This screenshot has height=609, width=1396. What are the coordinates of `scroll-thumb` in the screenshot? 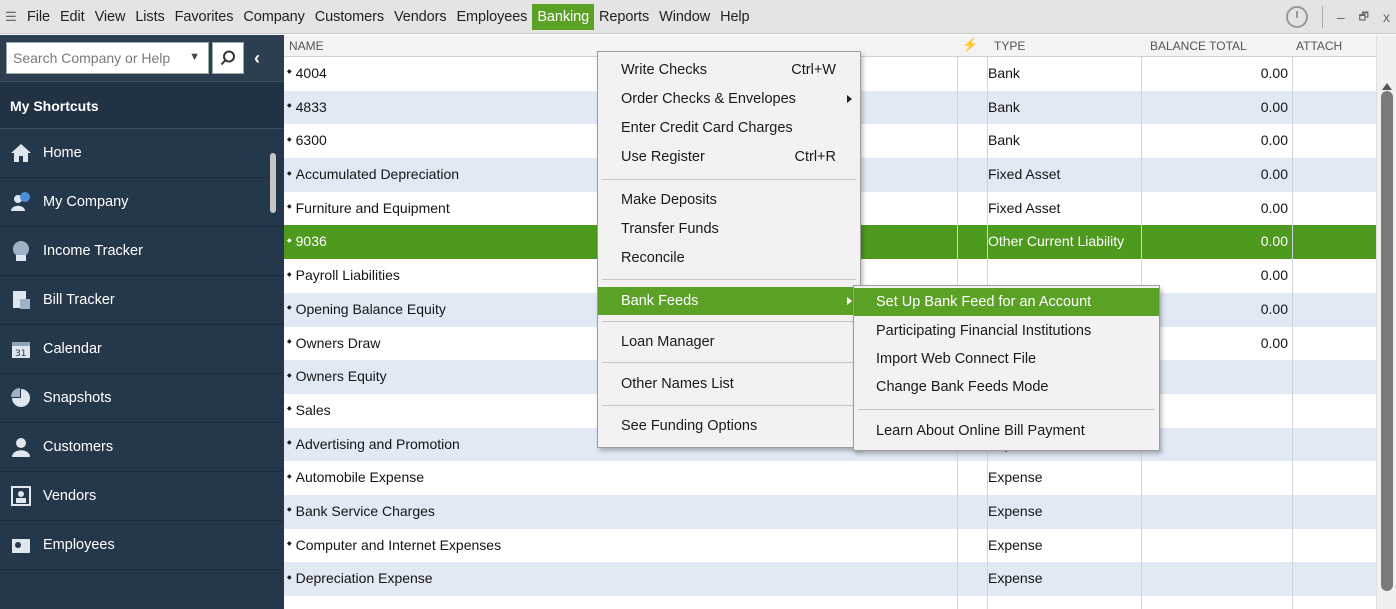 It's located at (1387, 341).